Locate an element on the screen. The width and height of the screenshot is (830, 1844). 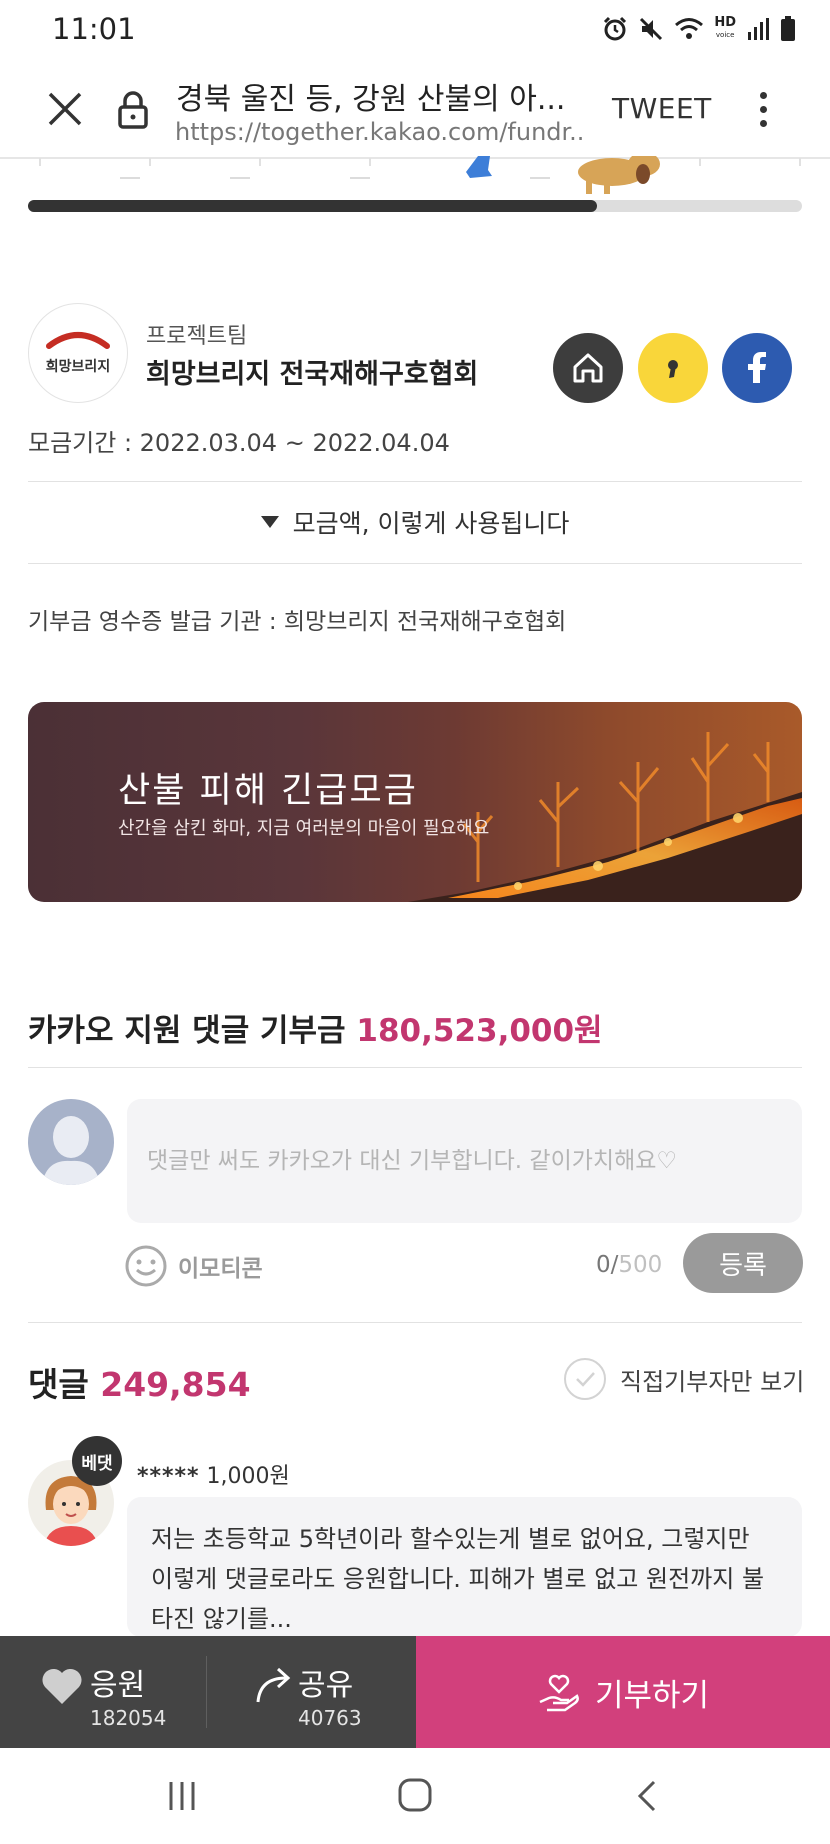
emoticon-label: 이모티콘 is located at coordinates (220, 1269).